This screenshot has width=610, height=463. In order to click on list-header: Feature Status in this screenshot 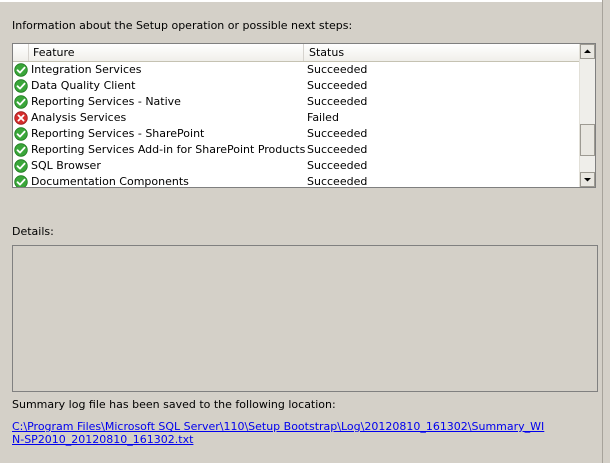, I will do `click(296, 53)`.